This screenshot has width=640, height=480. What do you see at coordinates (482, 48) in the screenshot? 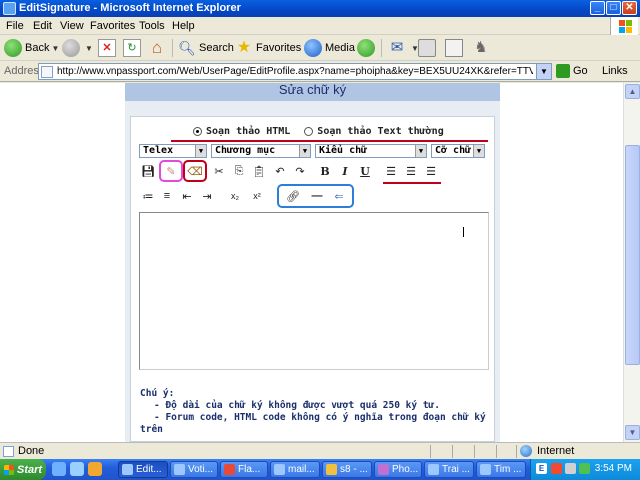
I see `messenger-button: ♞` at bounding box center [482, 48].